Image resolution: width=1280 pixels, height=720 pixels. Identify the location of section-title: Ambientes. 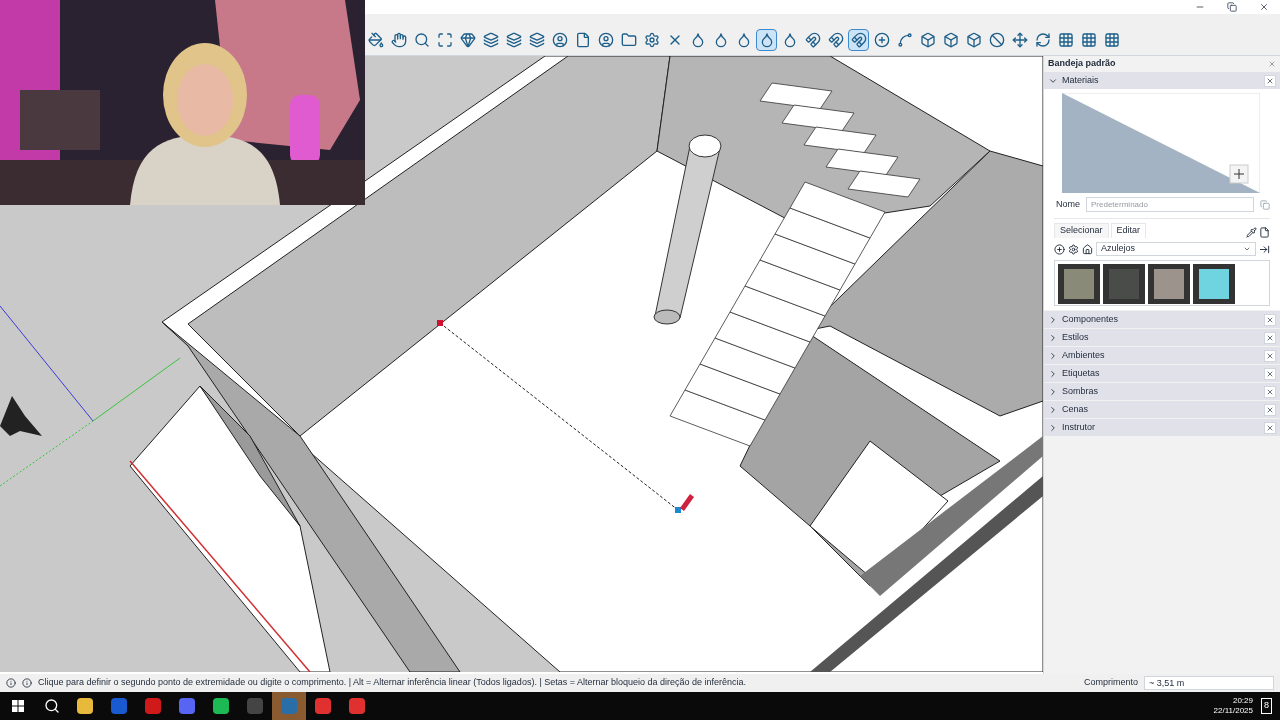
(1084, 355).